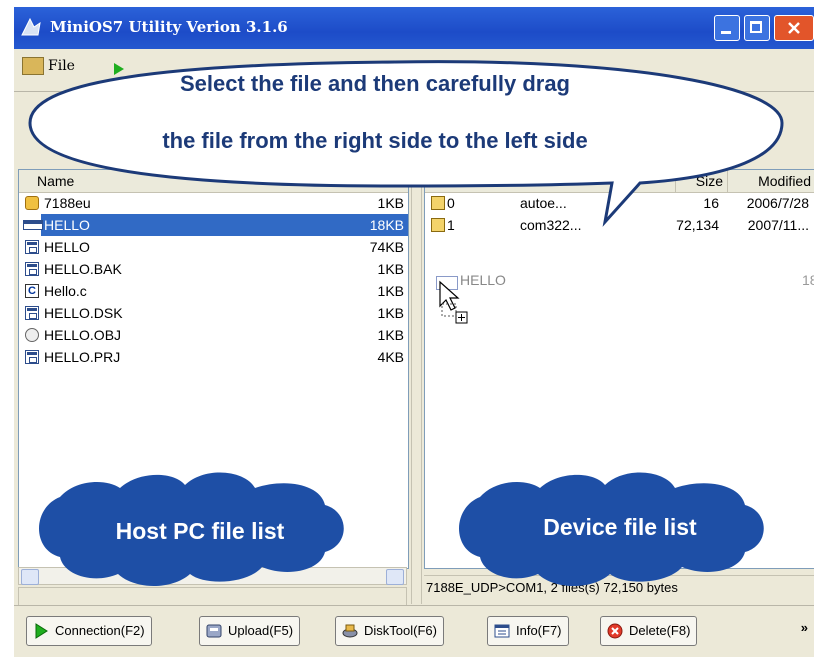 Image resolution: width=814 pixels, height=657 pixels. What do you see at coordinates (200, 531) in the screenshot?
I see `host-file-list-label: Host PC file list` at bounding box center [200, 531].